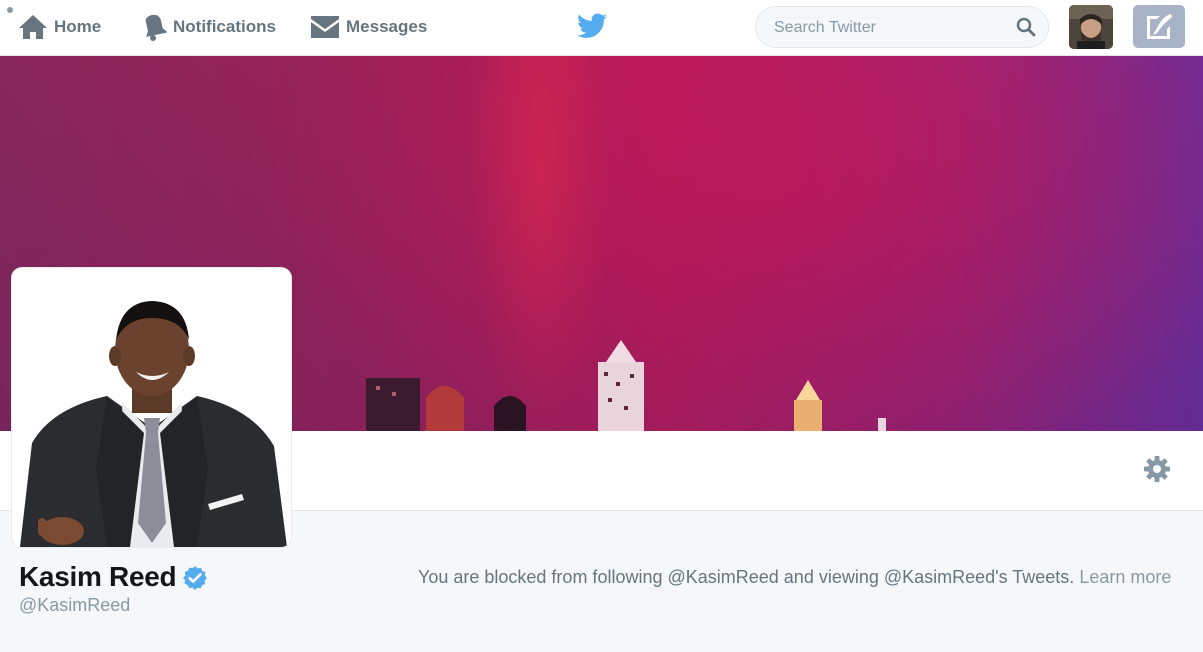 The width and height of the screenshot is (1203, 652). What do you see at coordinates (195, 578) in the screenshot?
I see `verified-badge-icon` at bounding box center [195, 578].